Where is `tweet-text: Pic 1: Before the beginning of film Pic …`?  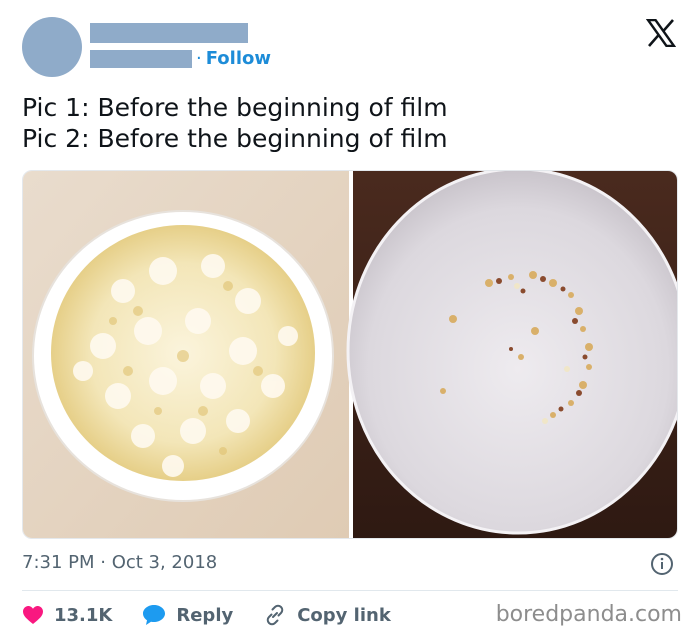
tweet-text: Pic 1: Before the beginning of film Pic … is located at coordinates (235, 123).